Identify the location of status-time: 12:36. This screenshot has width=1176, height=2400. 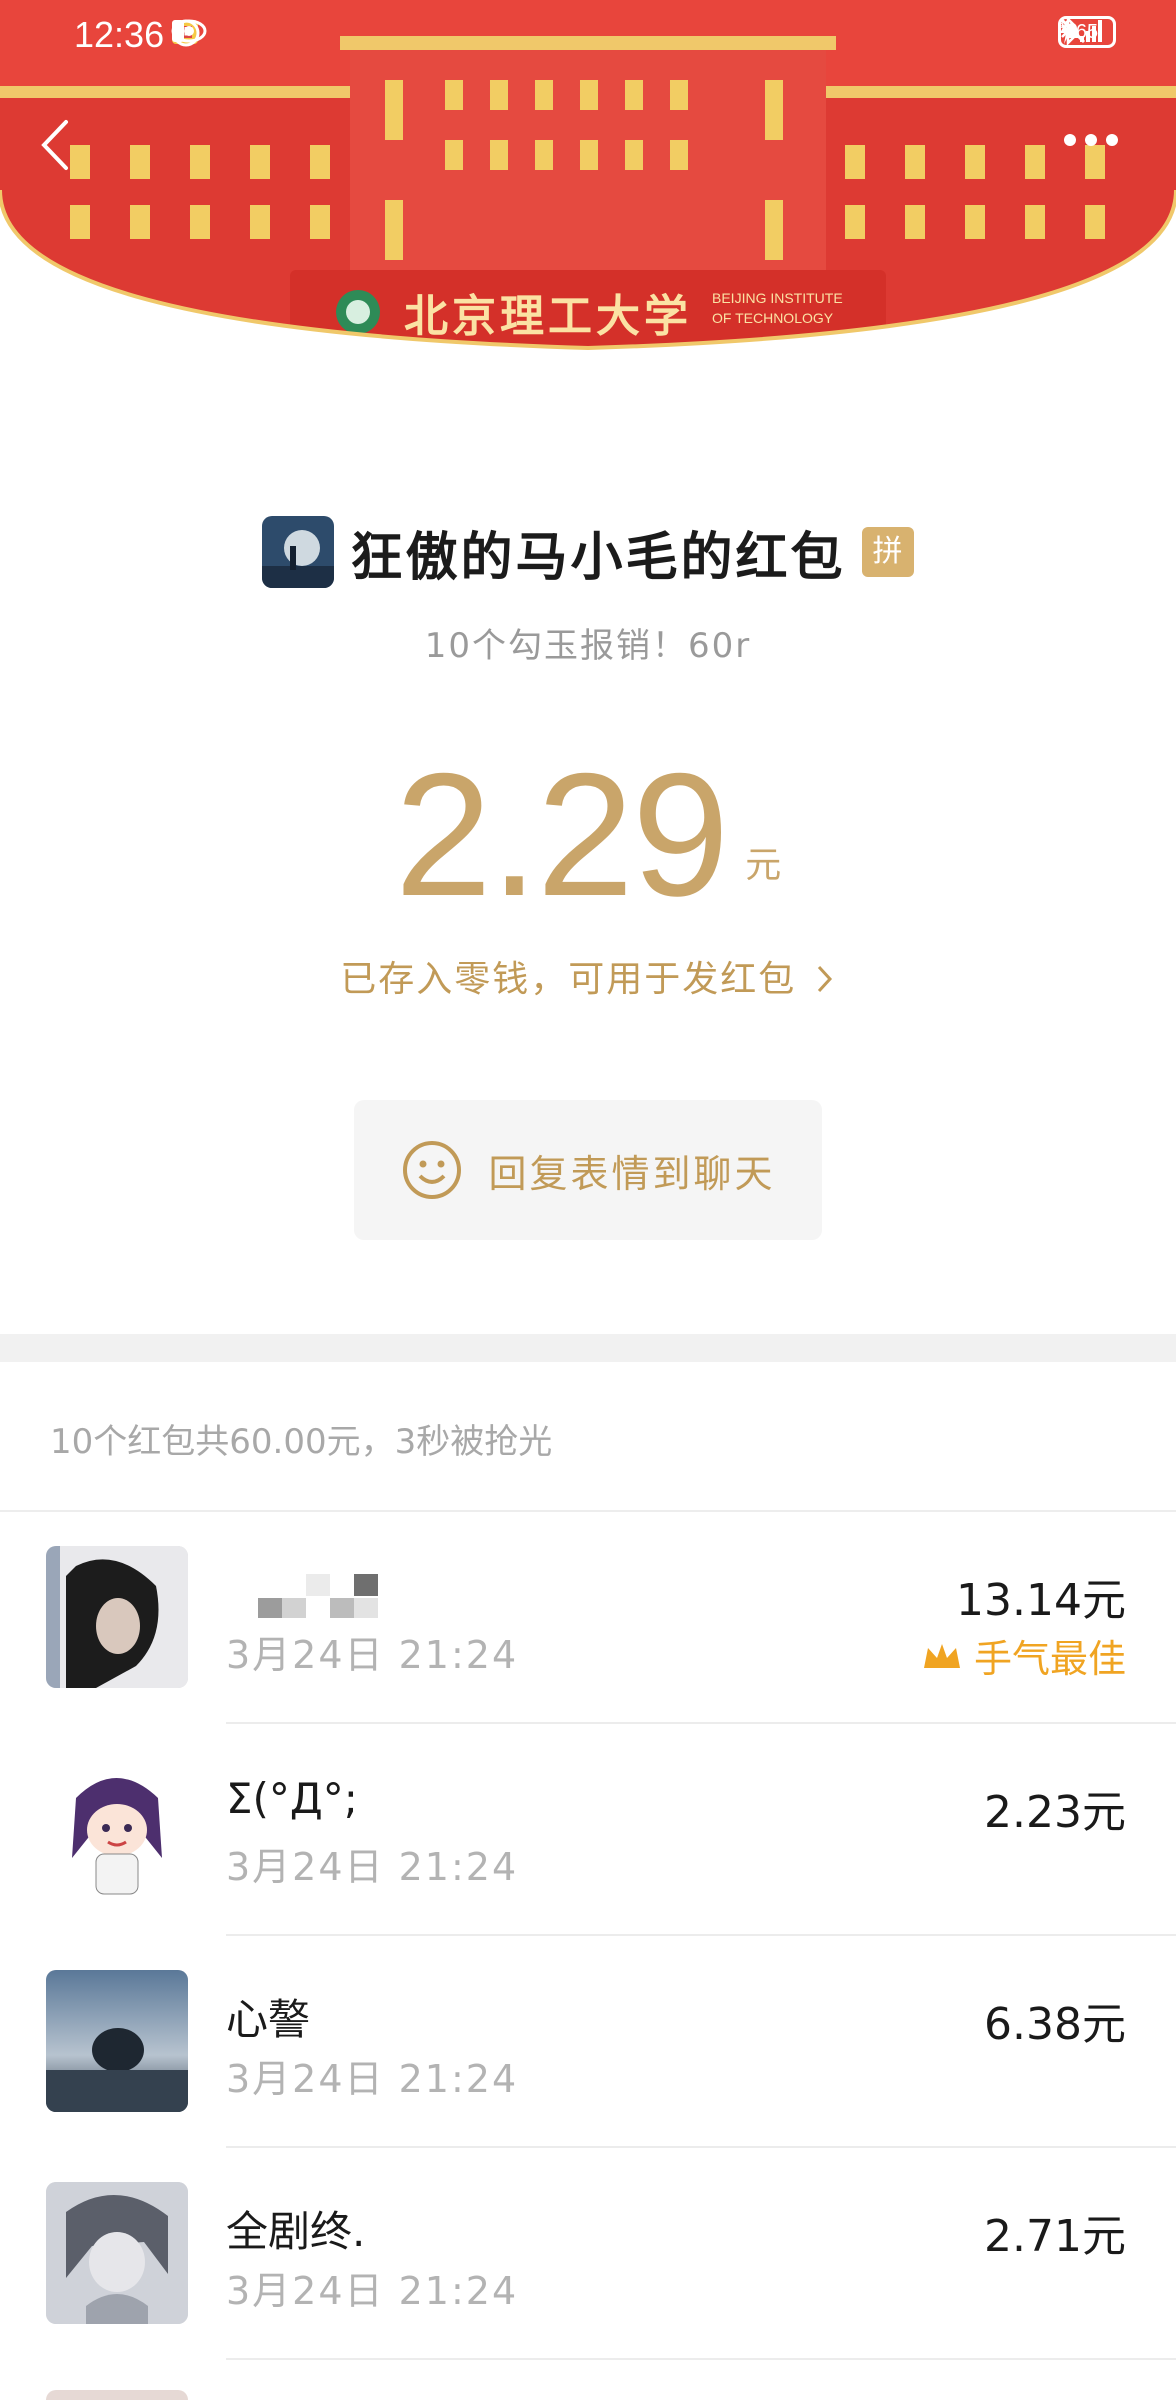
(119, 34).